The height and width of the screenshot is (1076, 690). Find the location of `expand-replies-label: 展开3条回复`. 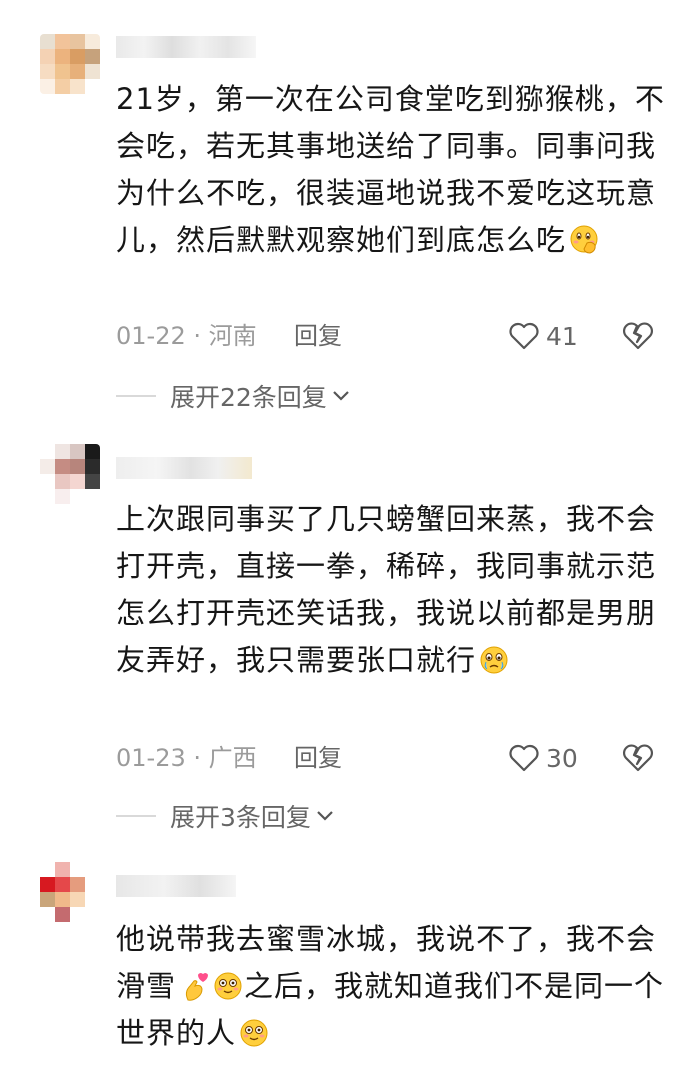

expand-replies-label: 展开3条回复 is located at coordinates (240, 817).